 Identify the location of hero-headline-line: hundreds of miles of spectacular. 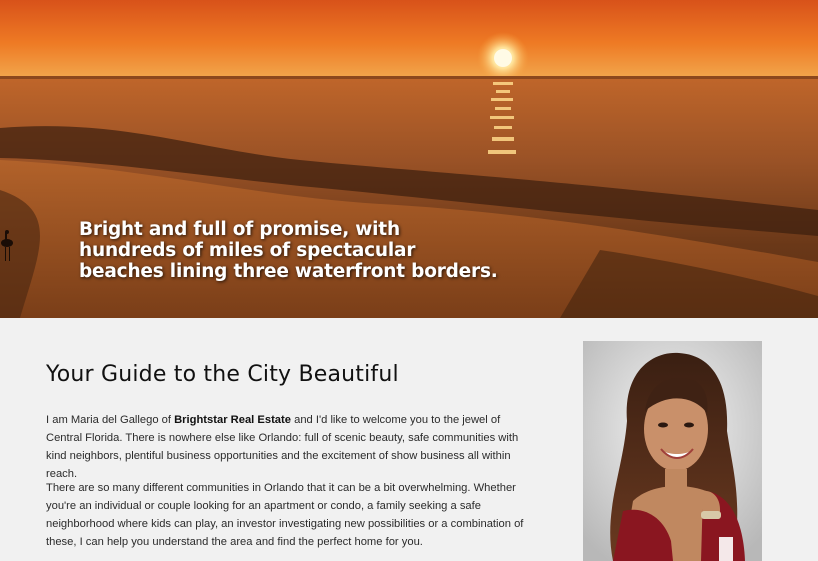
(247, 250).